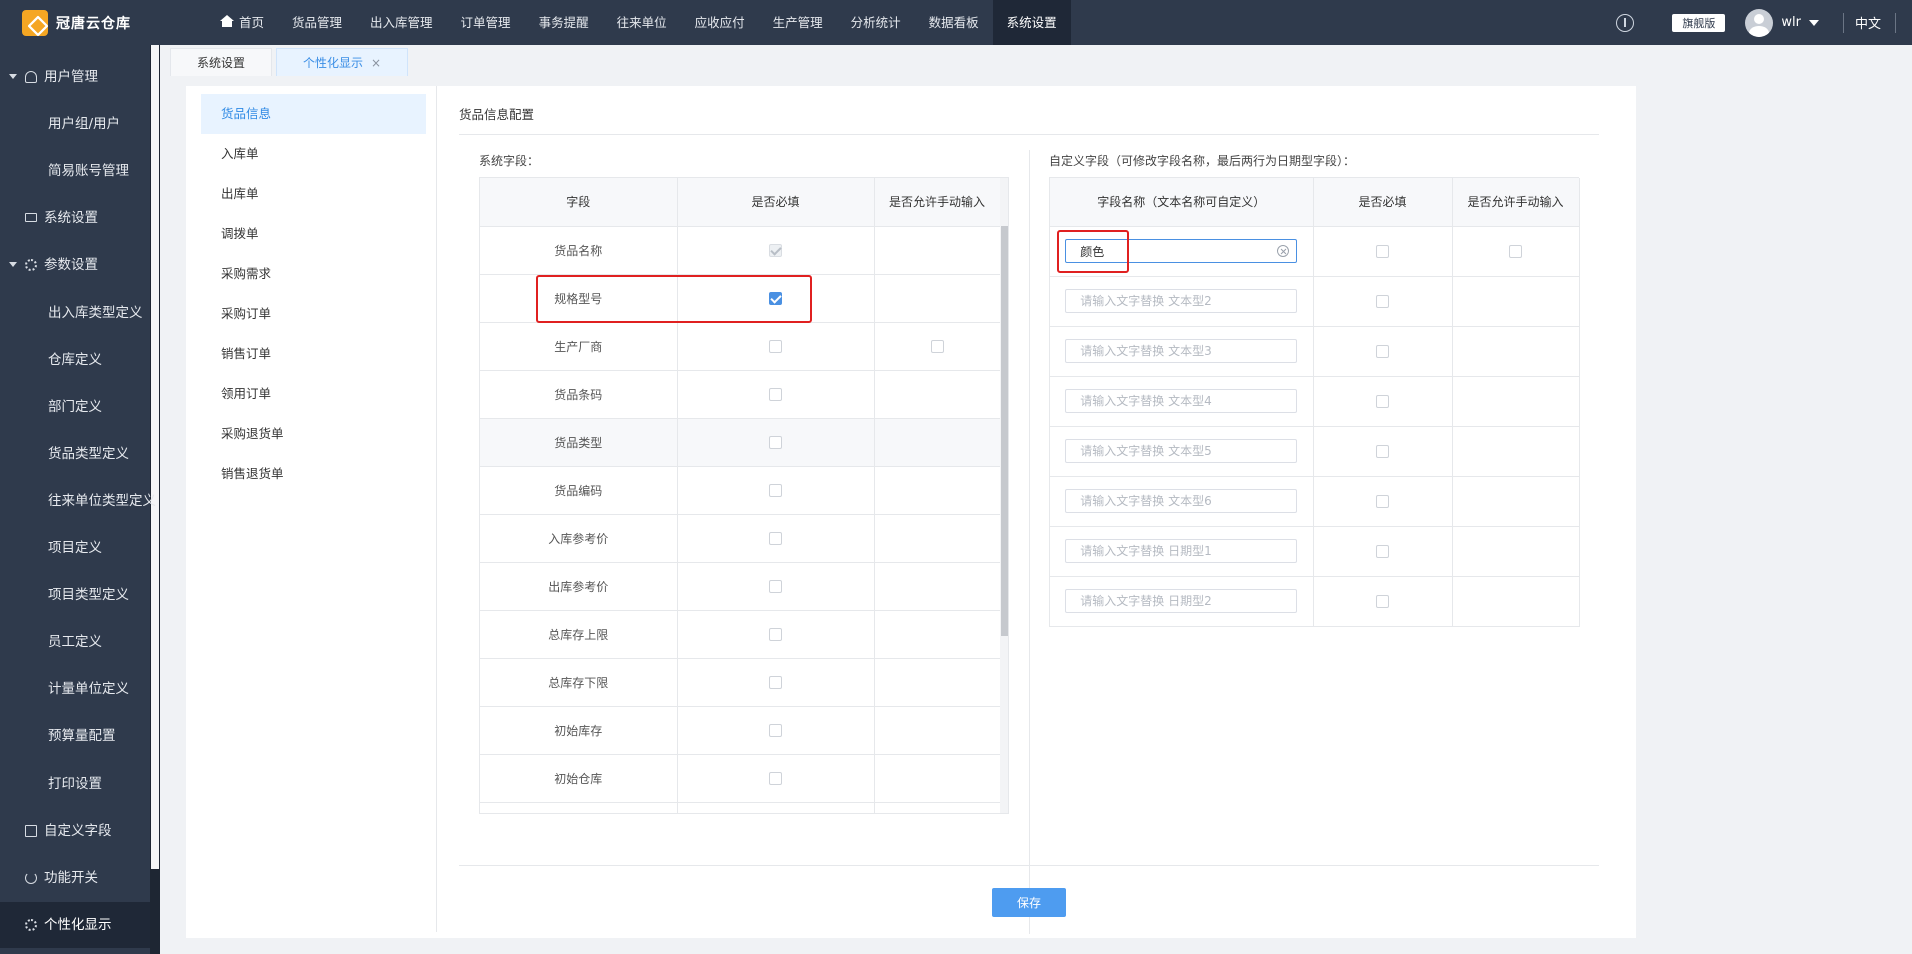 This screenshot has width=1912, height=954. I want to click on sidebar-item: 系统数据, so click(75, 951).